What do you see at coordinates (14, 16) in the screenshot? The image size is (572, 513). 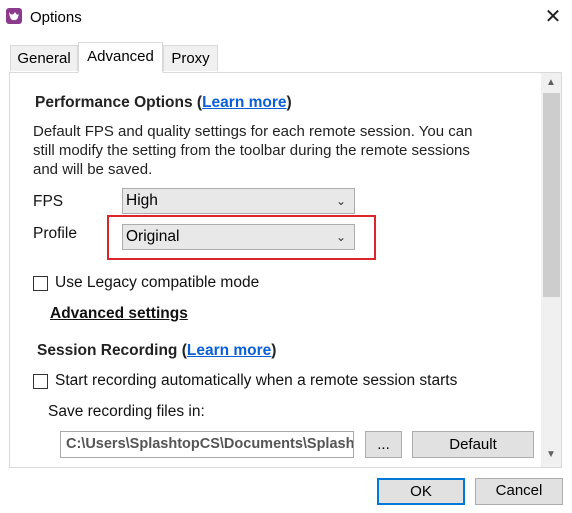 I see `app-icon` at bounding box center [14, 16].